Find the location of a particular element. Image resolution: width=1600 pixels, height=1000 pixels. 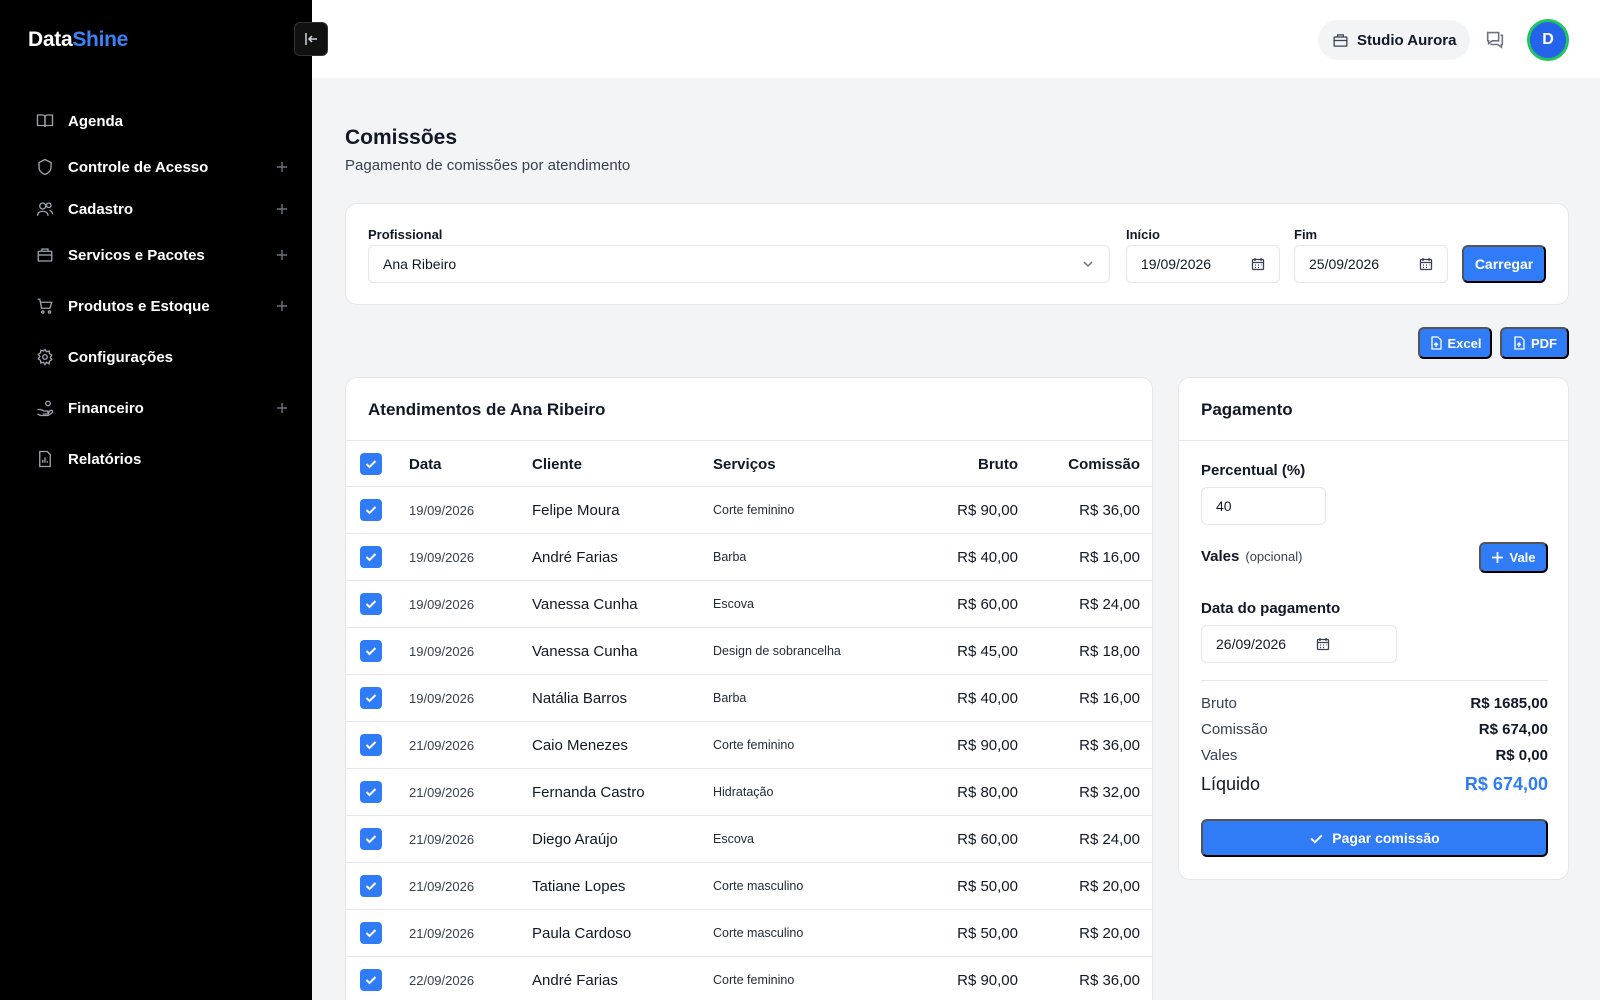

professional-select: Ana Ribeiro is located at coordinates (739, 264).